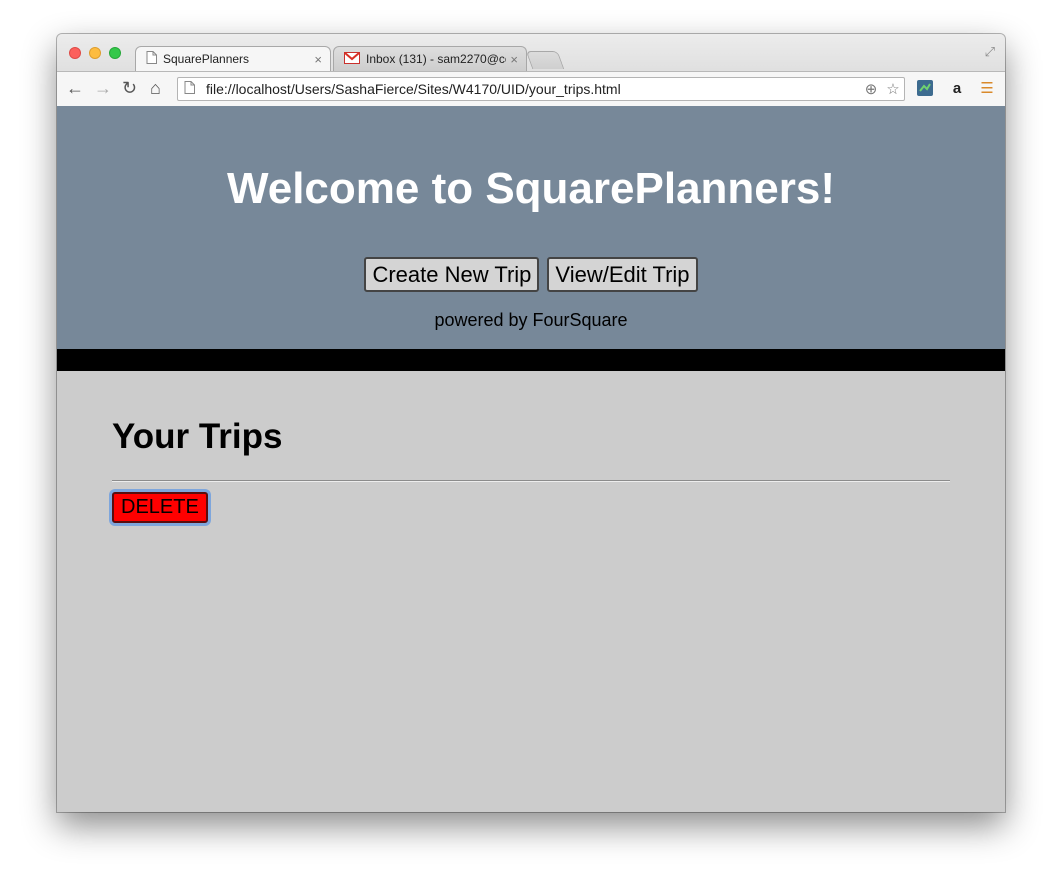 This screenshot has width=1062, height=892. I want to click on home-icon: ⌂, so click(155, 88).